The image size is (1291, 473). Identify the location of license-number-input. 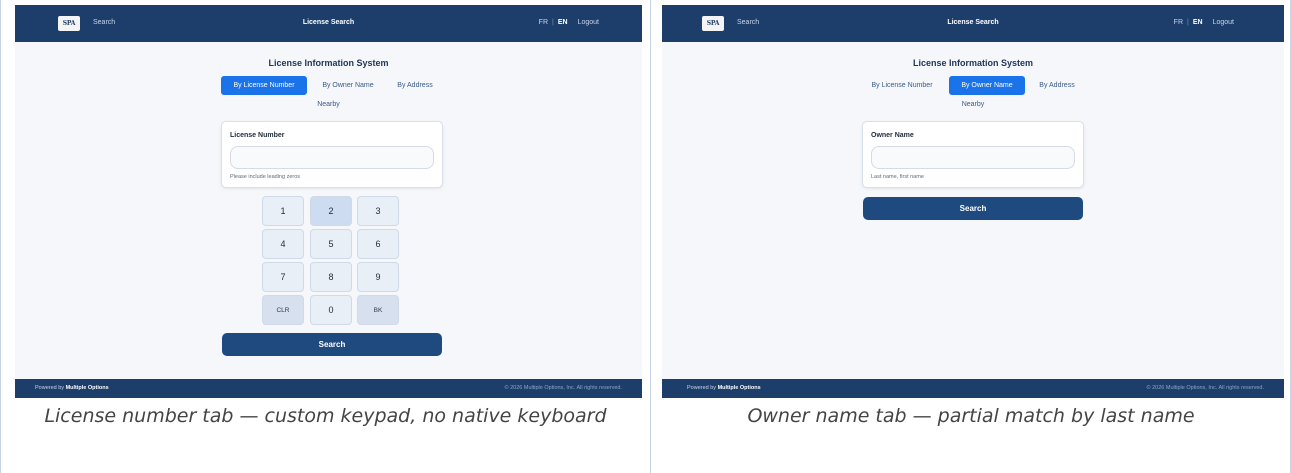
(332, 157).